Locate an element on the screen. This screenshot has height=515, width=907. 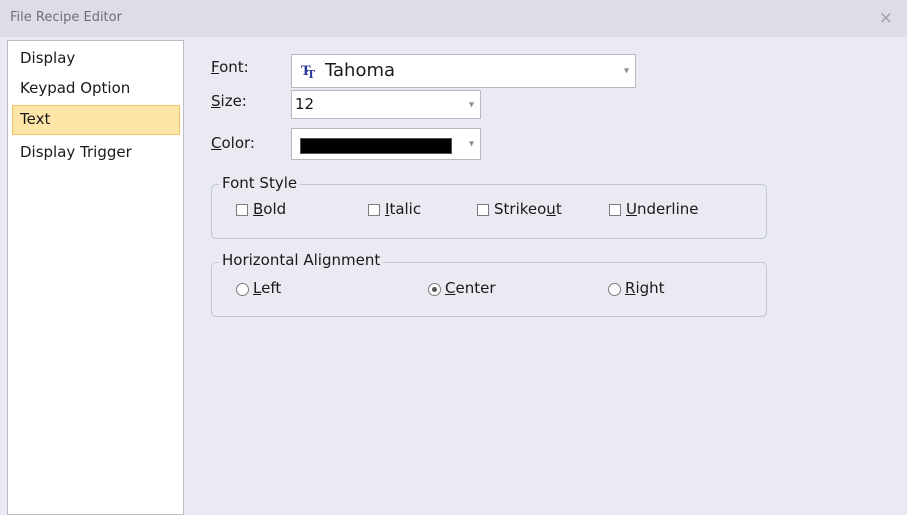
svg-text: T is located at coordinates (311, 73).